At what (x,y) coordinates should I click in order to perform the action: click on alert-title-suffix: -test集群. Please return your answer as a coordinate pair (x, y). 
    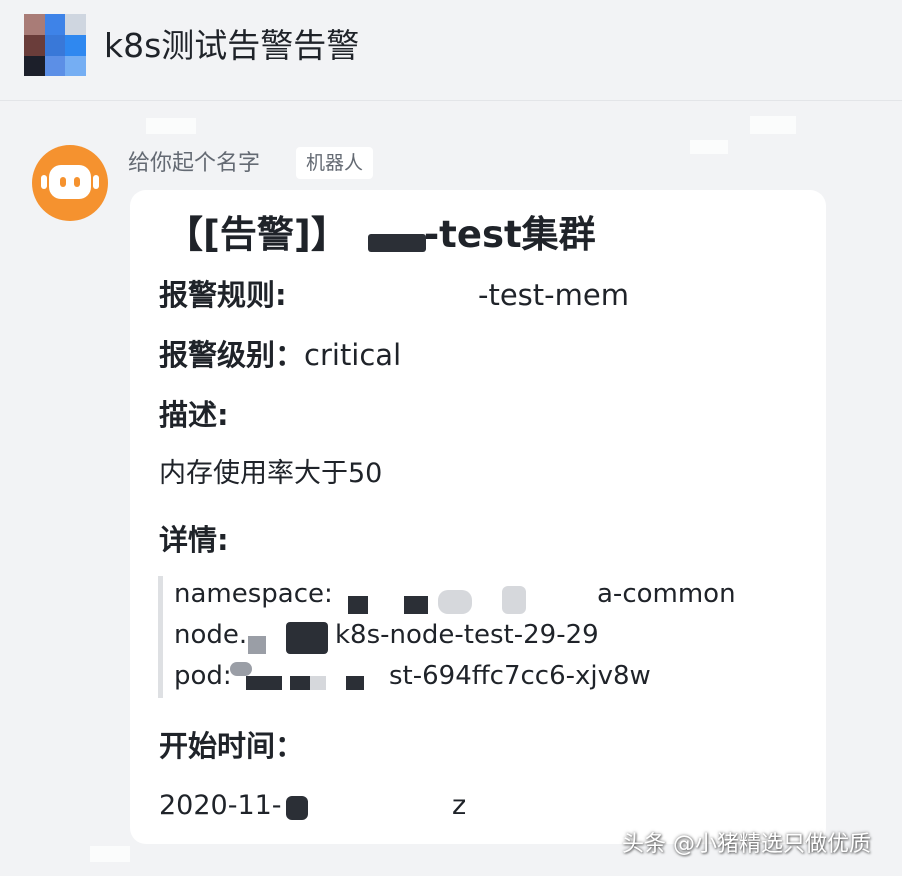
    Looking at the image, I should click on (509, 234).